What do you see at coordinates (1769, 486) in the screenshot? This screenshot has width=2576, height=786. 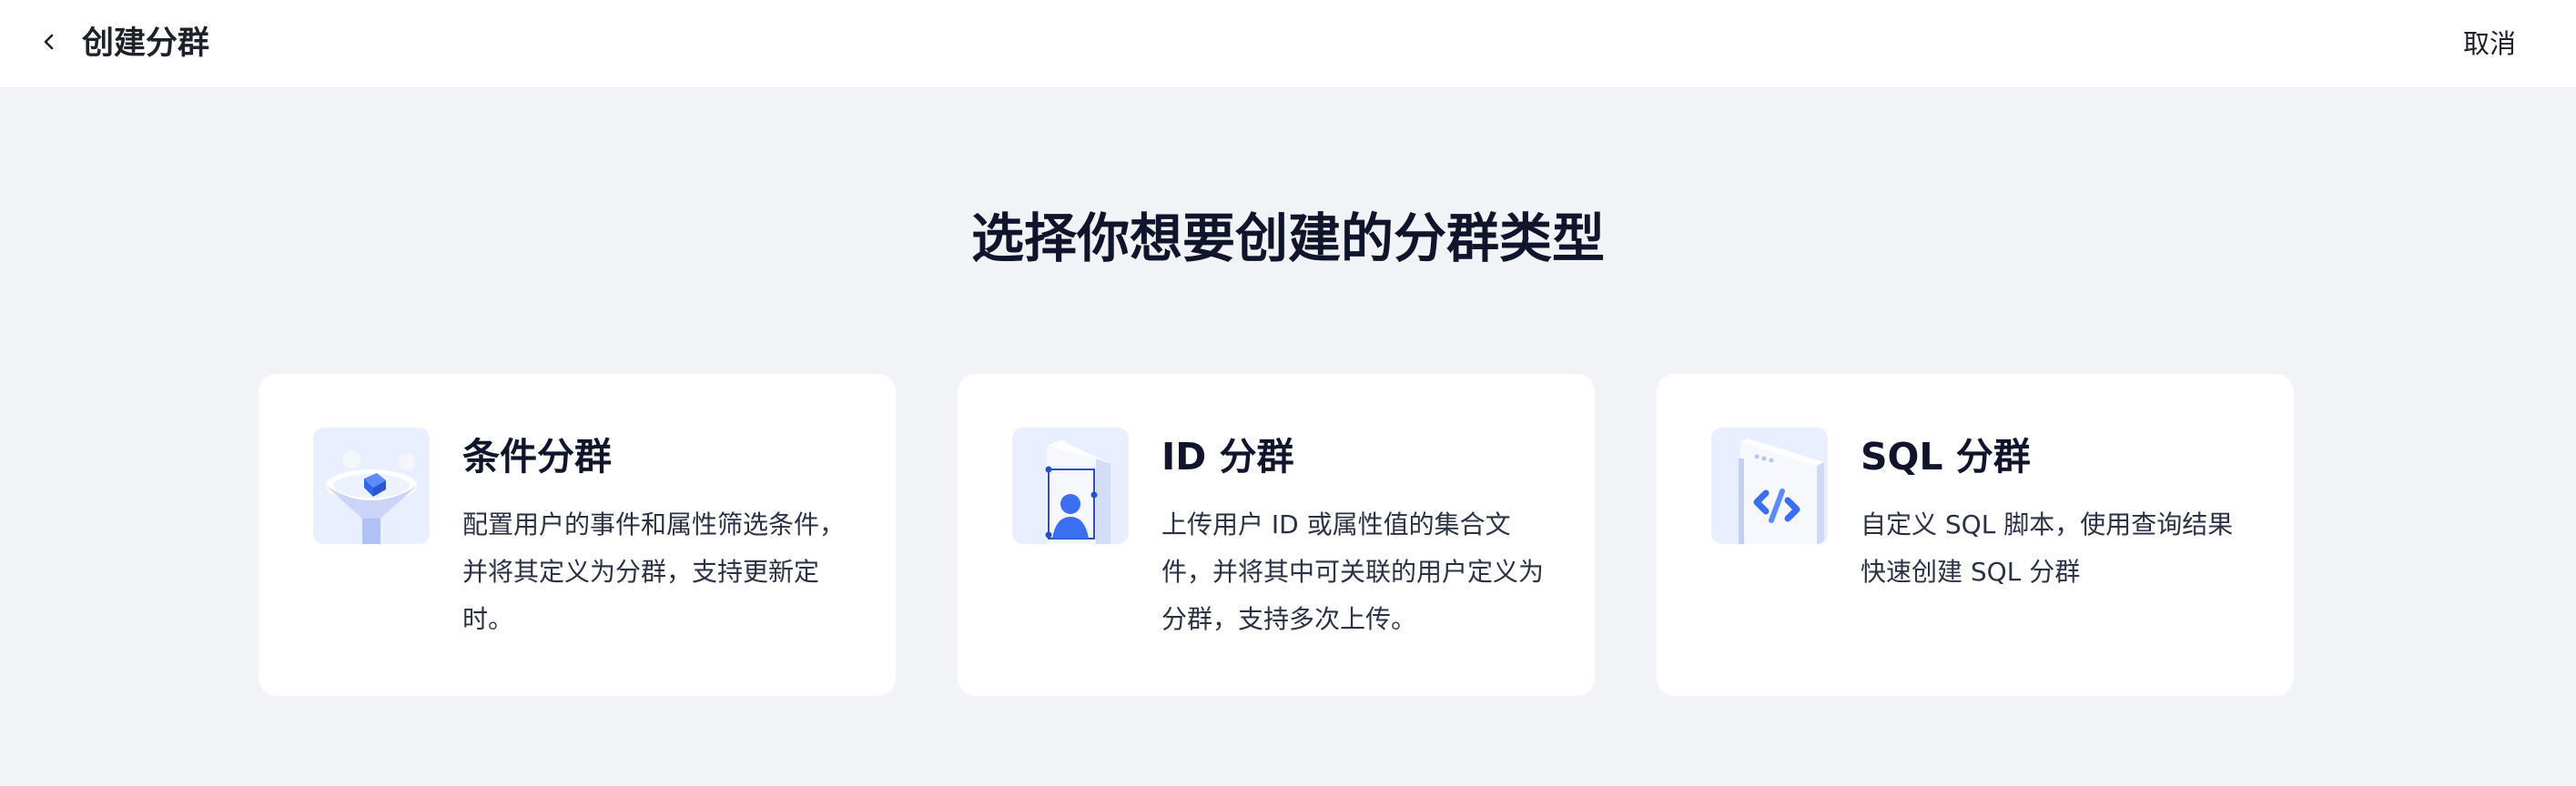 I see `code-window-icon` at bounding box center [1769, 486].